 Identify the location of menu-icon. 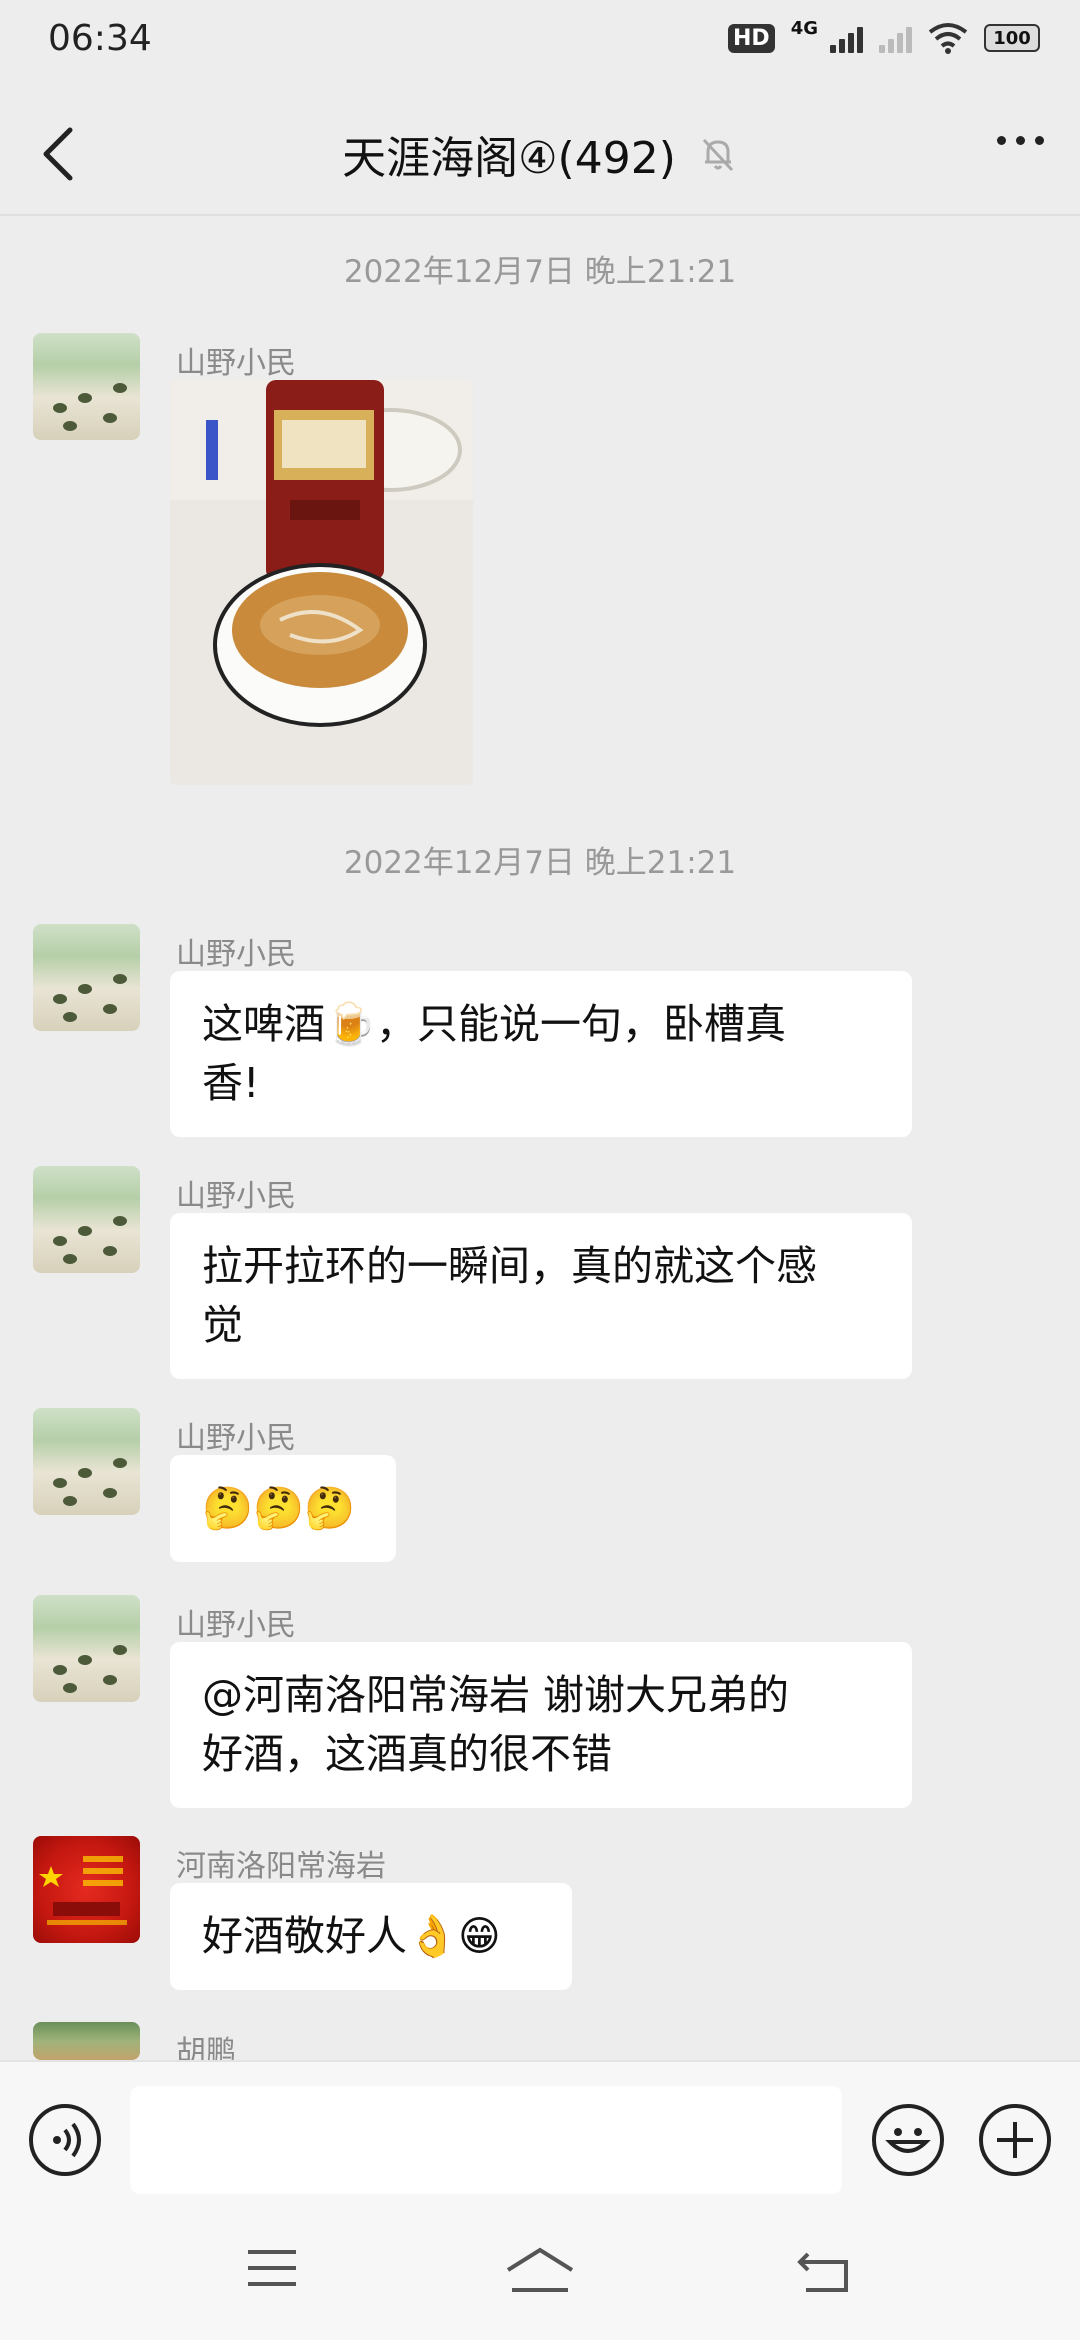
(272, 2268).